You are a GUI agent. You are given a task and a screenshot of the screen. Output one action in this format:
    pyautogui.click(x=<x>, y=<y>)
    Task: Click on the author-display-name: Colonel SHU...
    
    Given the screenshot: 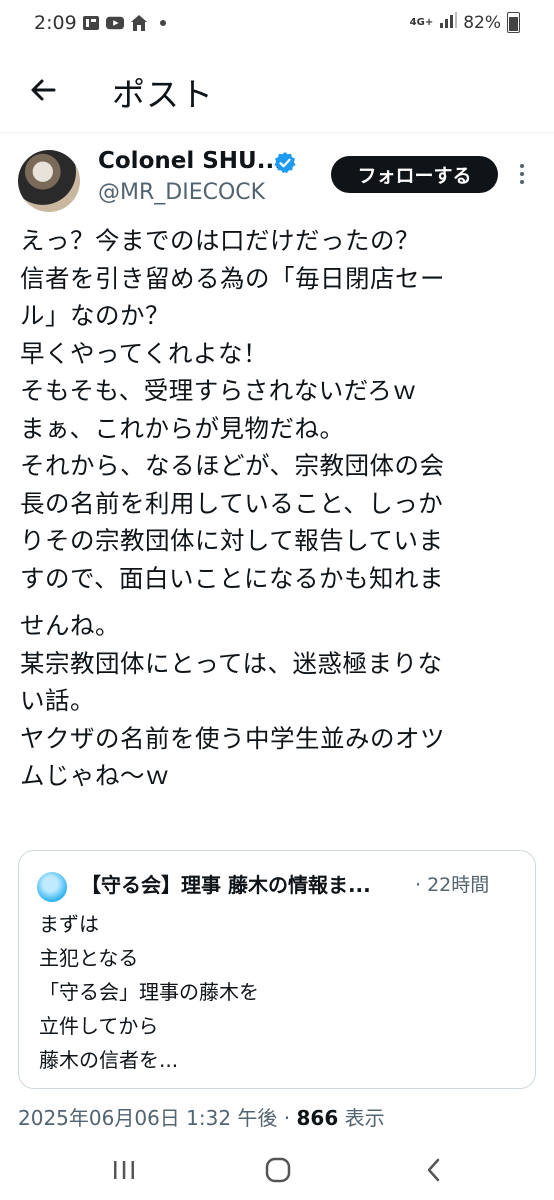 What is the action you would take?
    pyautogui.click(x=190, y=161)
    